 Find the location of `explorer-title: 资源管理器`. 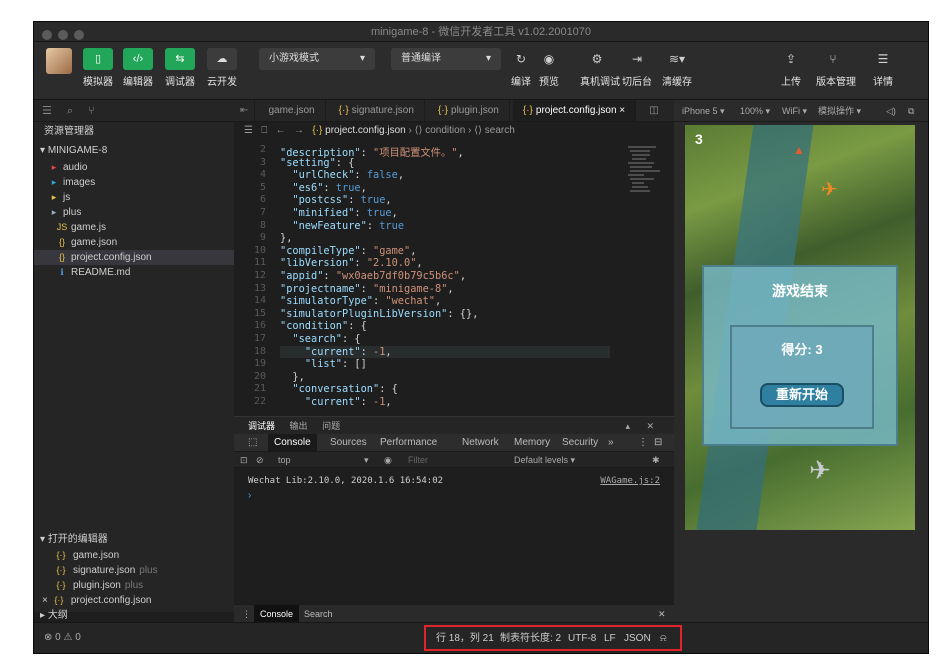

explorer-title: 资源管理器 is located at coordinates (69, 131).